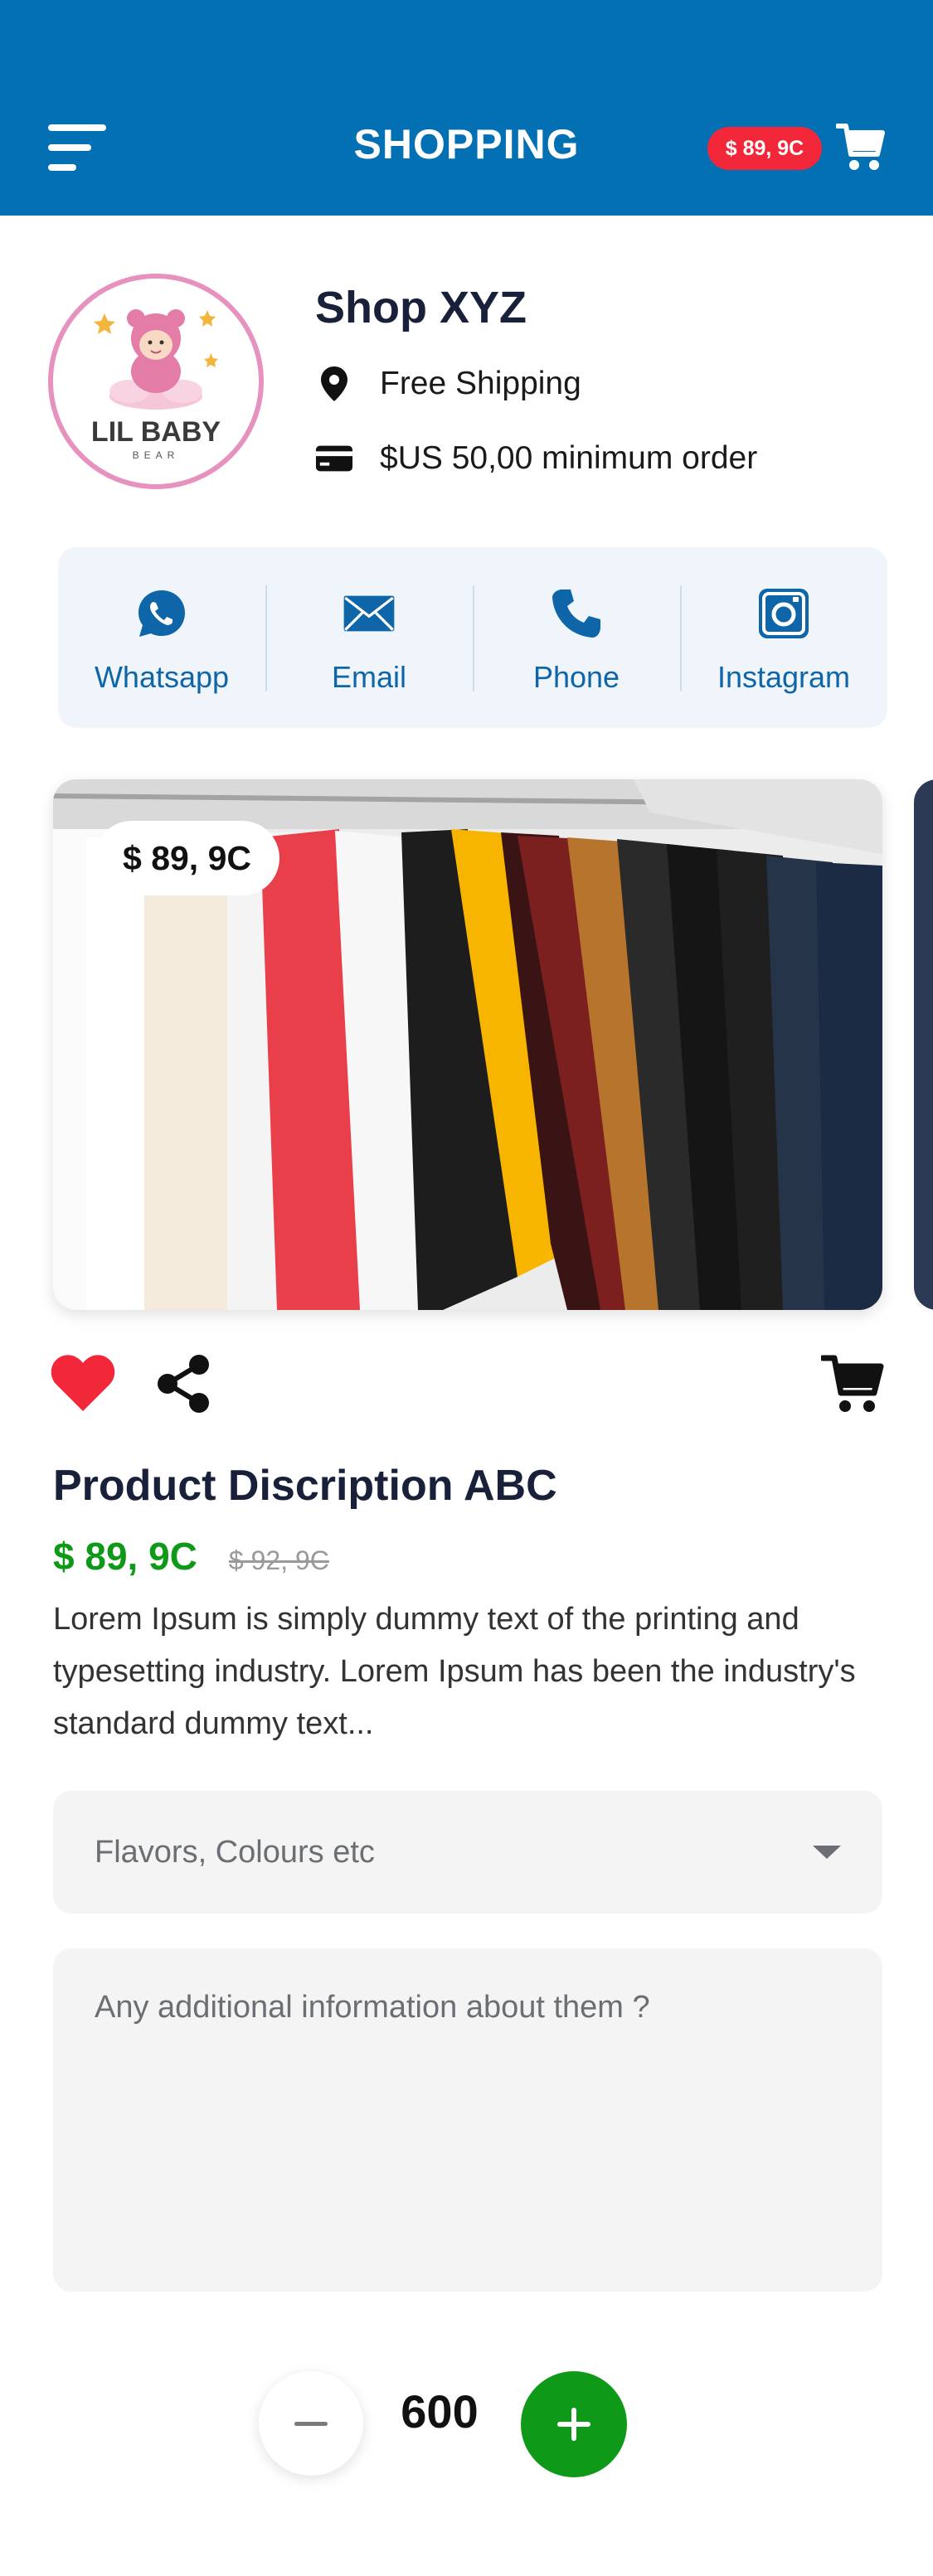 This screenshot has width=933, height=2576. What do you see at coordinates (480, 383) in the screenshot?
I see `shipping-label: Free Shipping` at bounding box center [480, 383].